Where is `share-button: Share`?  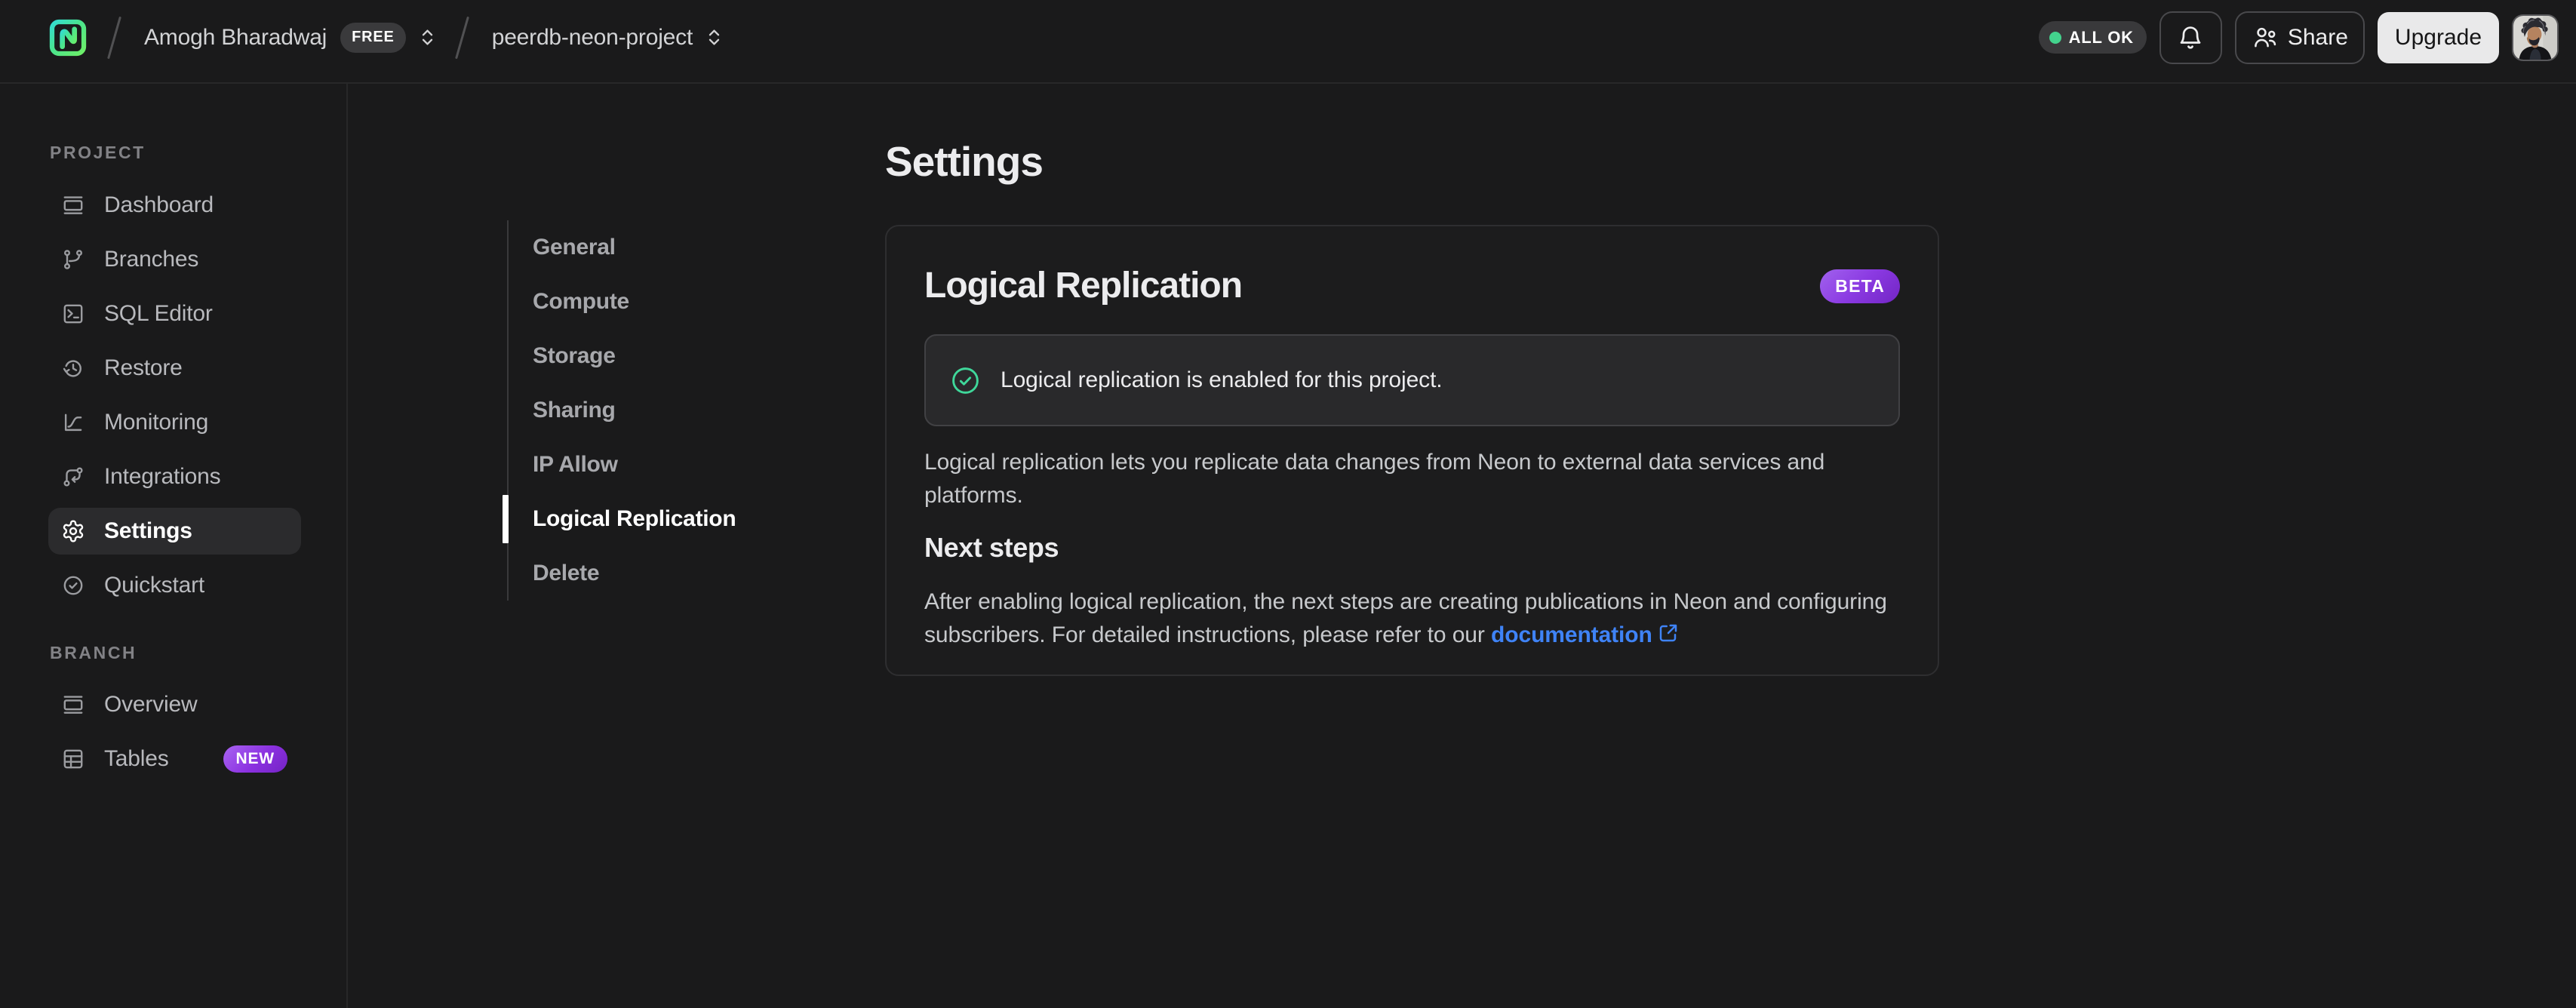
share-button: Share is located at coordinates (2299, 37).